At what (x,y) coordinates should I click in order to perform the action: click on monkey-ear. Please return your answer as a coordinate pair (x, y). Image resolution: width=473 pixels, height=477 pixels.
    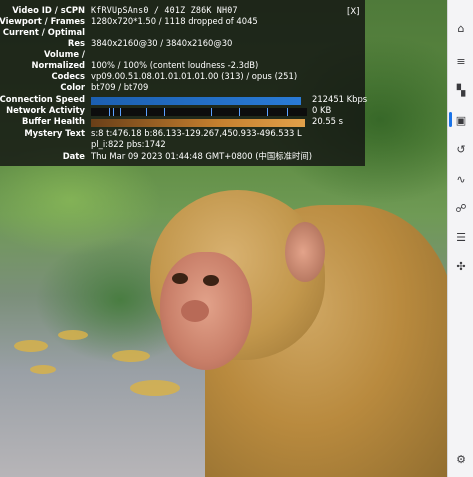
    Looking at the image, I should click on (305, 252).